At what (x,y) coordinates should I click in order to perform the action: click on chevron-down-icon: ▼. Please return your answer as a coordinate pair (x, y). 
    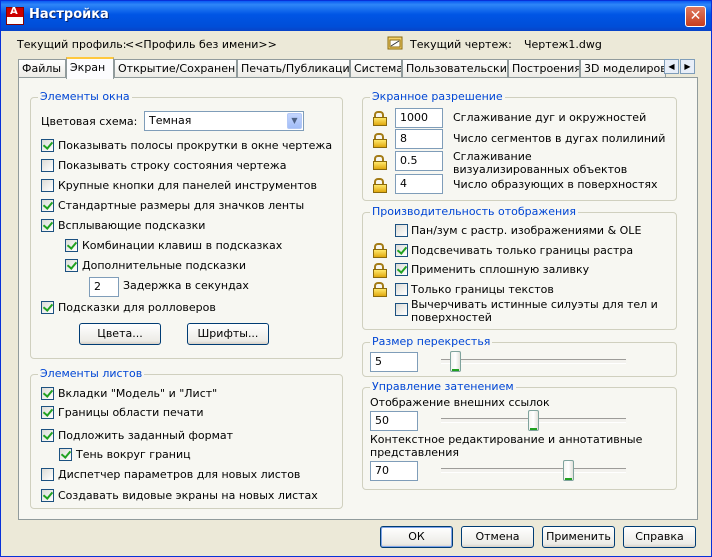
    Looking at the image, I should click on (294, 121).